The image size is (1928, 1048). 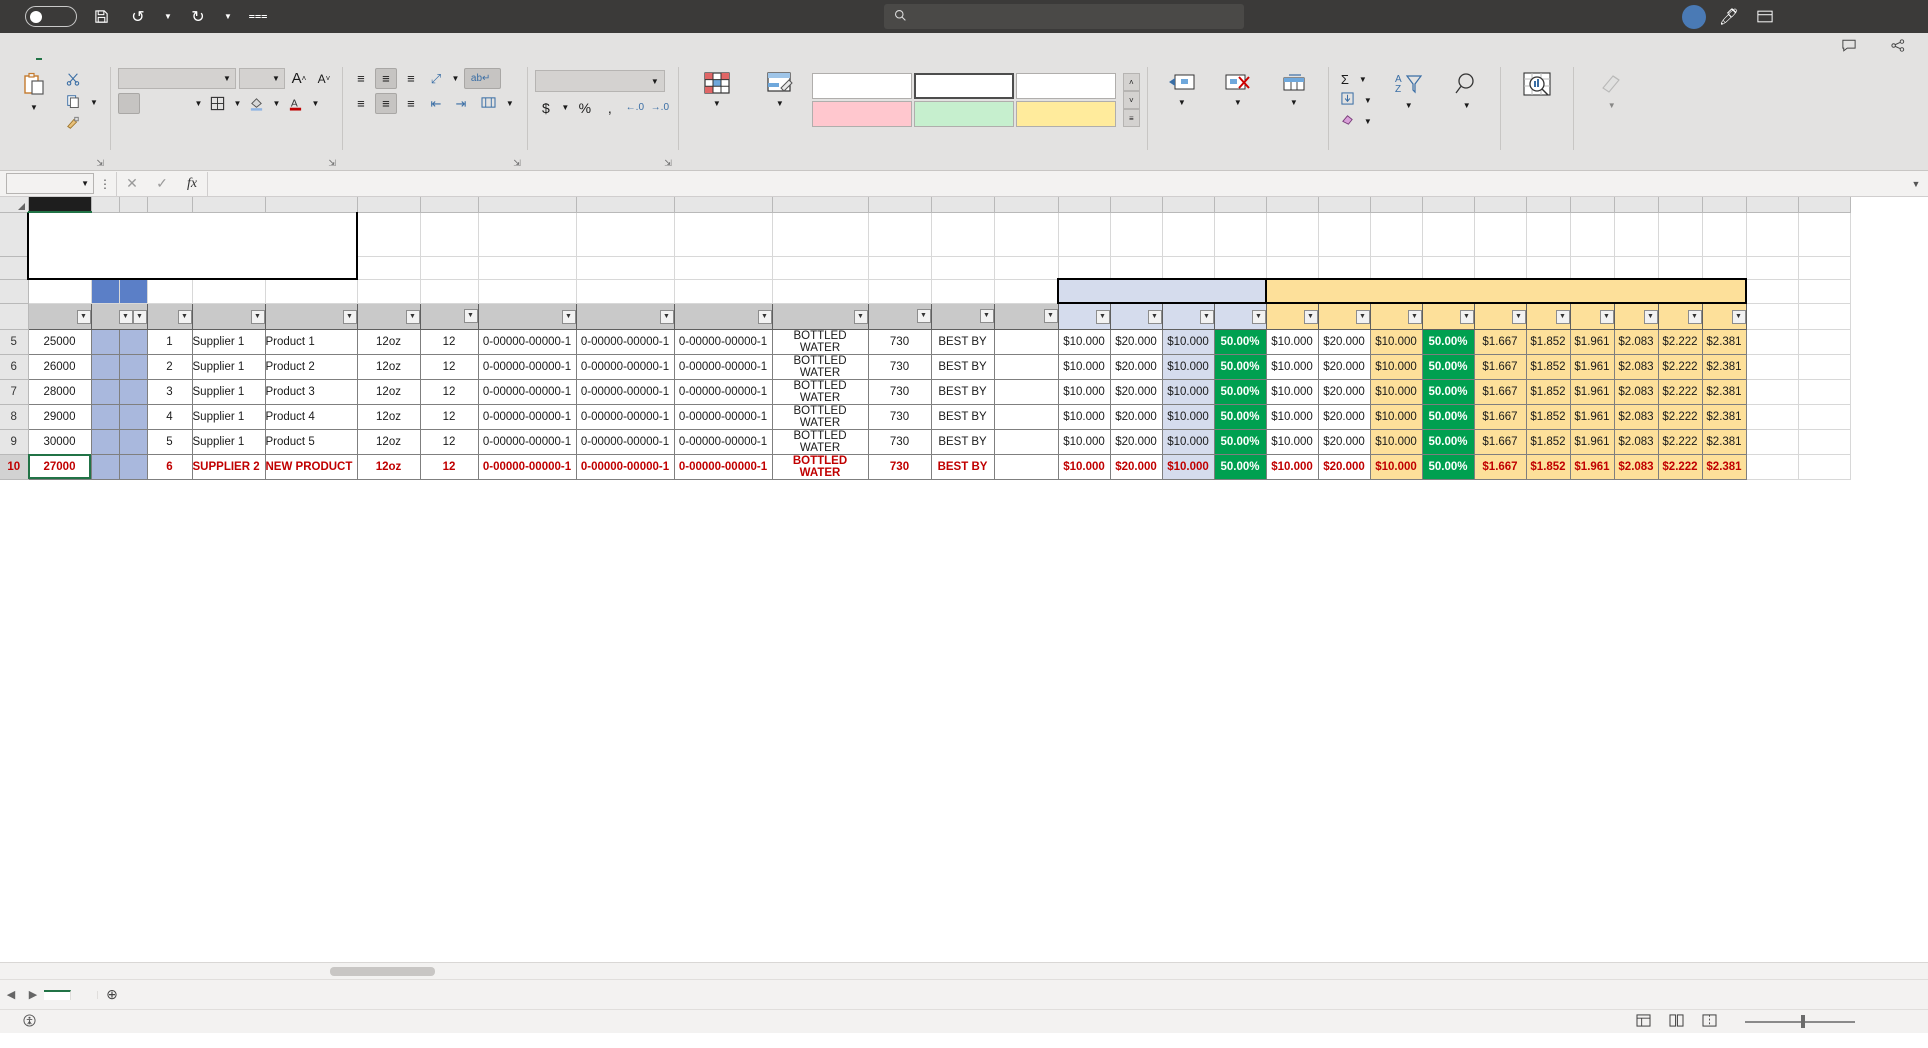 What do you see at coordinates (1084, 205) in the screenshot?
I see `column-header-P` at bounding box center [1084, 205].